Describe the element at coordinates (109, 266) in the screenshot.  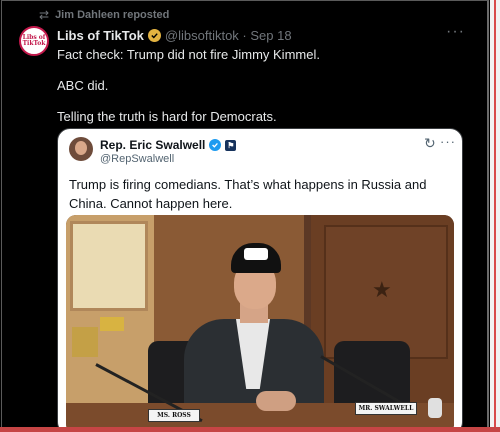
I see `wall-panel` at that location.